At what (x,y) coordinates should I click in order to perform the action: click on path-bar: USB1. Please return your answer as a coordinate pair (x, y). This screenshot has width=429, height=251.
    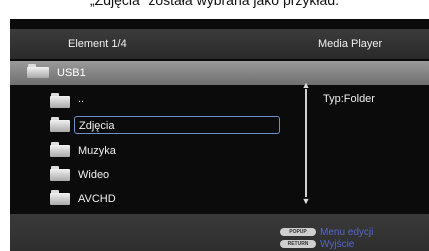
    Looking at the image, I should click on (219, 73).